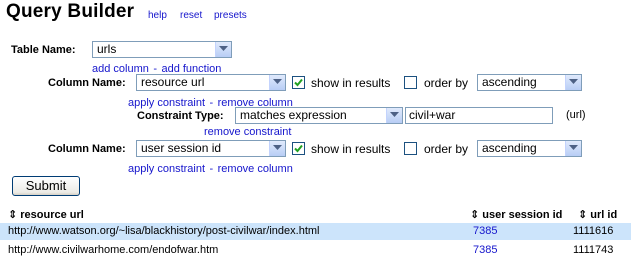  What do you see at coordinates (46, 186) in the screenshot?
I see `submit-button: Submit` at bounding box center [46, 186].